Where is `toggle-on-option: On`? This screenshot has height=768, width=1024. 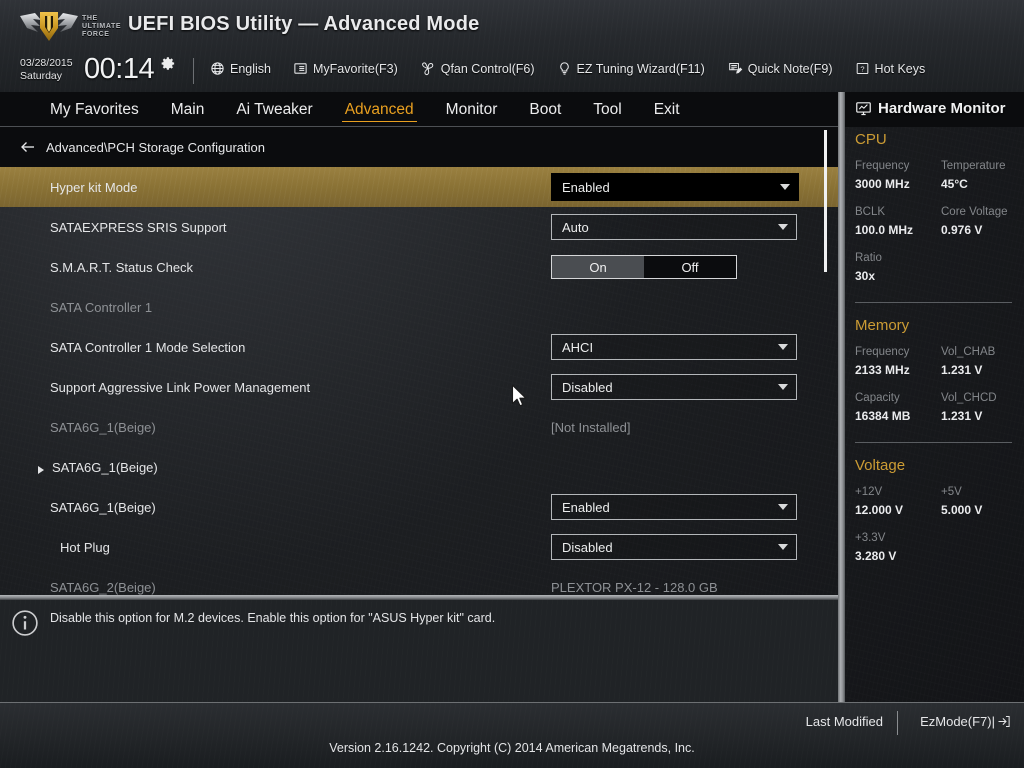 toggle-on-option: On is located at coordinates (598, 267).